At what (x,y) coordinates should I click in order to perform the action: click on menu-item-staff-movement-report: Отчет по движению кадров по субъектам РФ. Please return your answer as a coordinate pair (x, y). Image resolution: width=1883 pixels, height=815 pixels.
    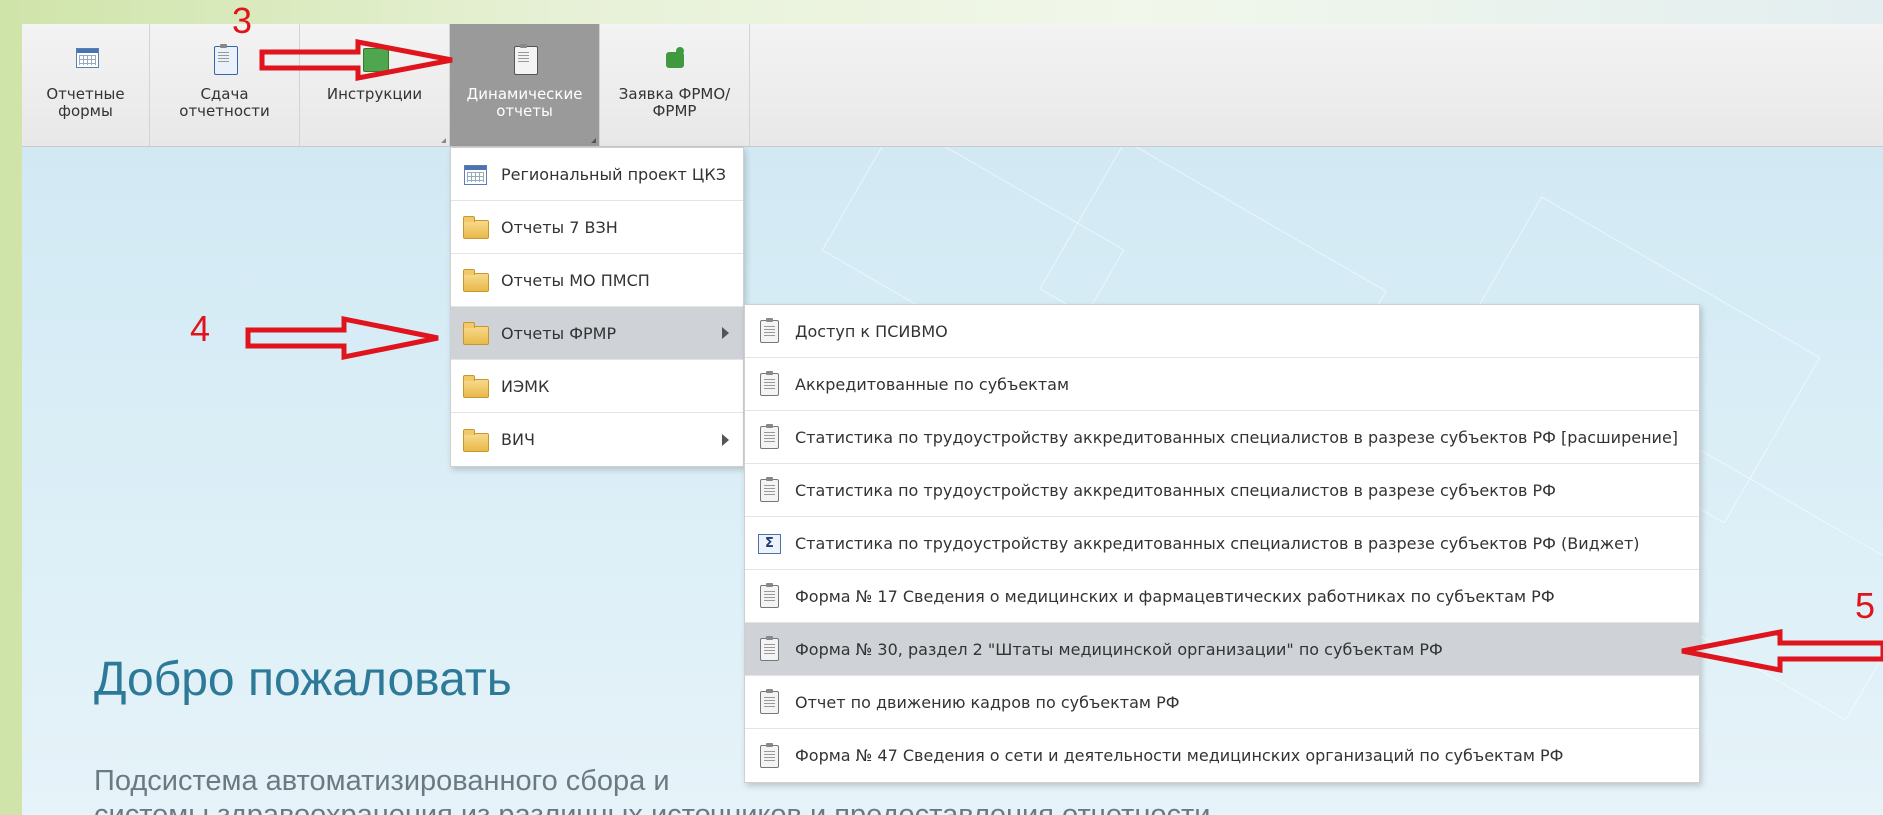
    Looking at the image, I should click on (1222, 702).